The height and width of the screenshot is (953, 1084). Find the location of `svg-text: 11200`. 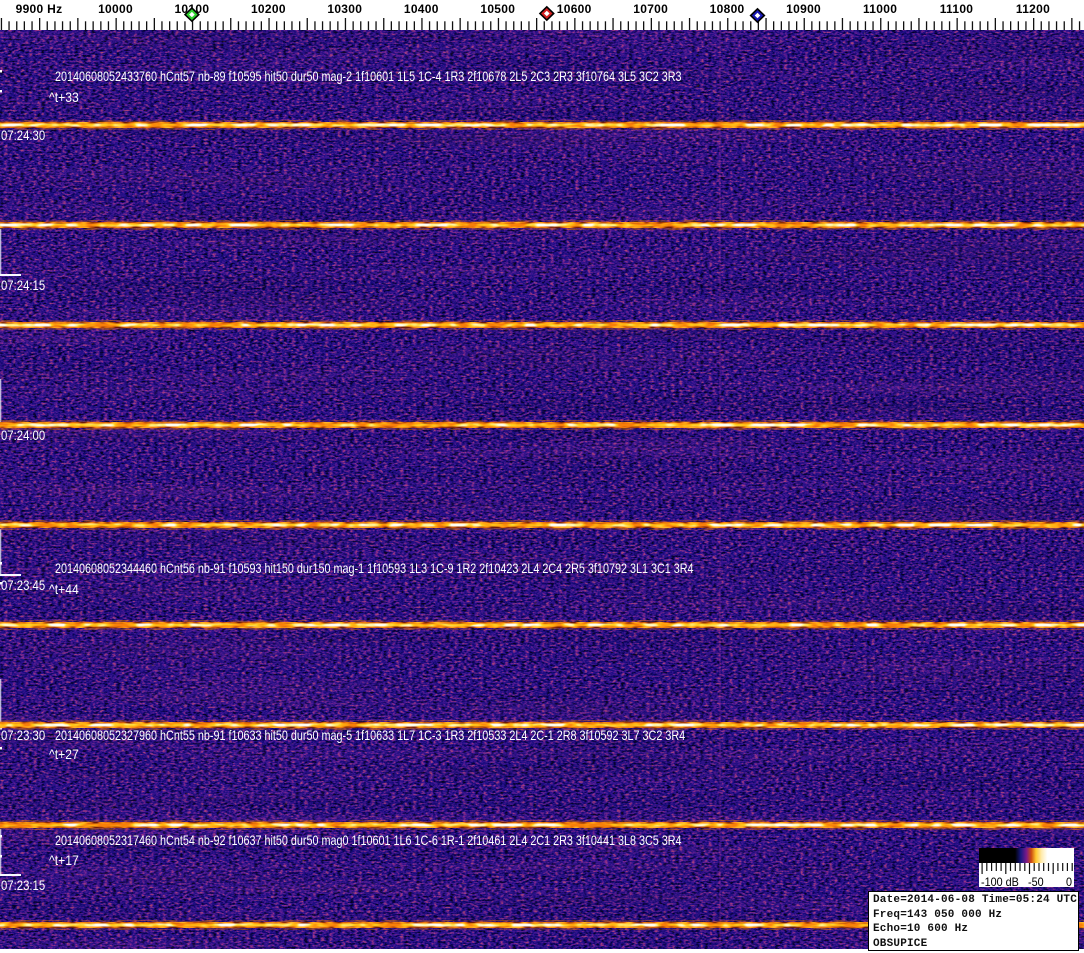

svg-text: 11200 is located at coordinates (1033, 9).